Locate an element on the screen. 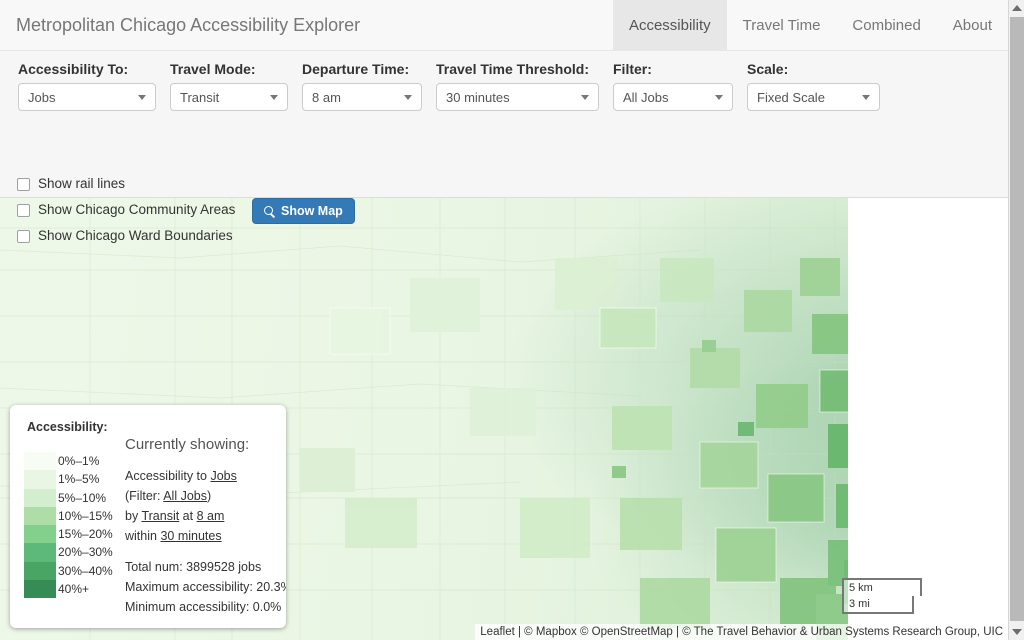  showing-line3-mid: at is located at coordinates (188, 516).